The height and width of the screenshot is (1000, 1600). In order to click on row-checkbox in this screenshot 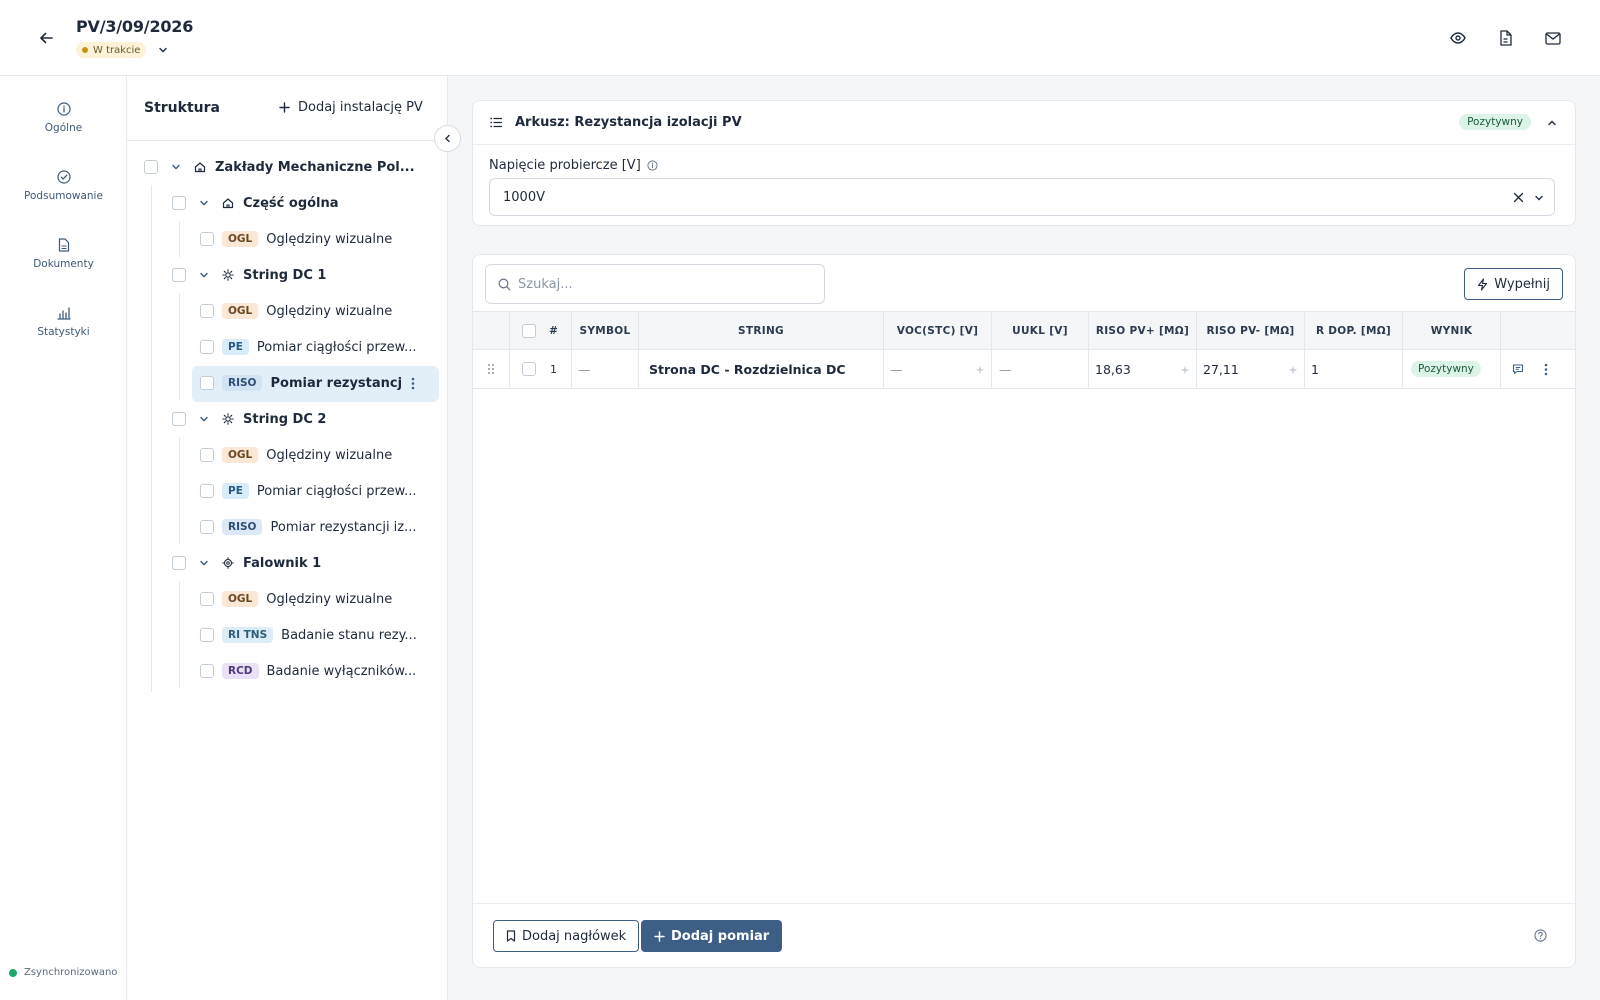, I will do `click(529, 369)`.